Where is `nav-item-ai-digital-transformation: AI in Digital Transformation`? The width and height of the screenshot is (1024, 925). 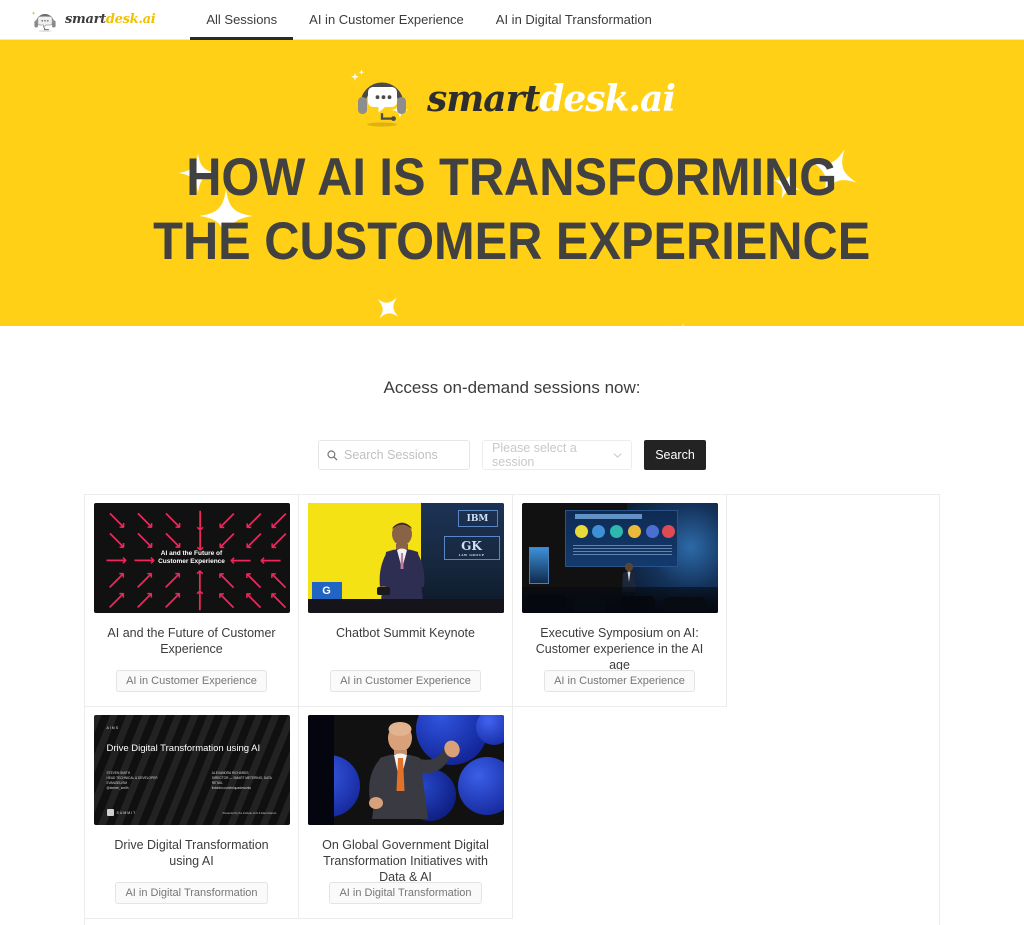 nav-item-ai-digital-transformation: AI in Digital Transformation is located at coordinates (574, 20).